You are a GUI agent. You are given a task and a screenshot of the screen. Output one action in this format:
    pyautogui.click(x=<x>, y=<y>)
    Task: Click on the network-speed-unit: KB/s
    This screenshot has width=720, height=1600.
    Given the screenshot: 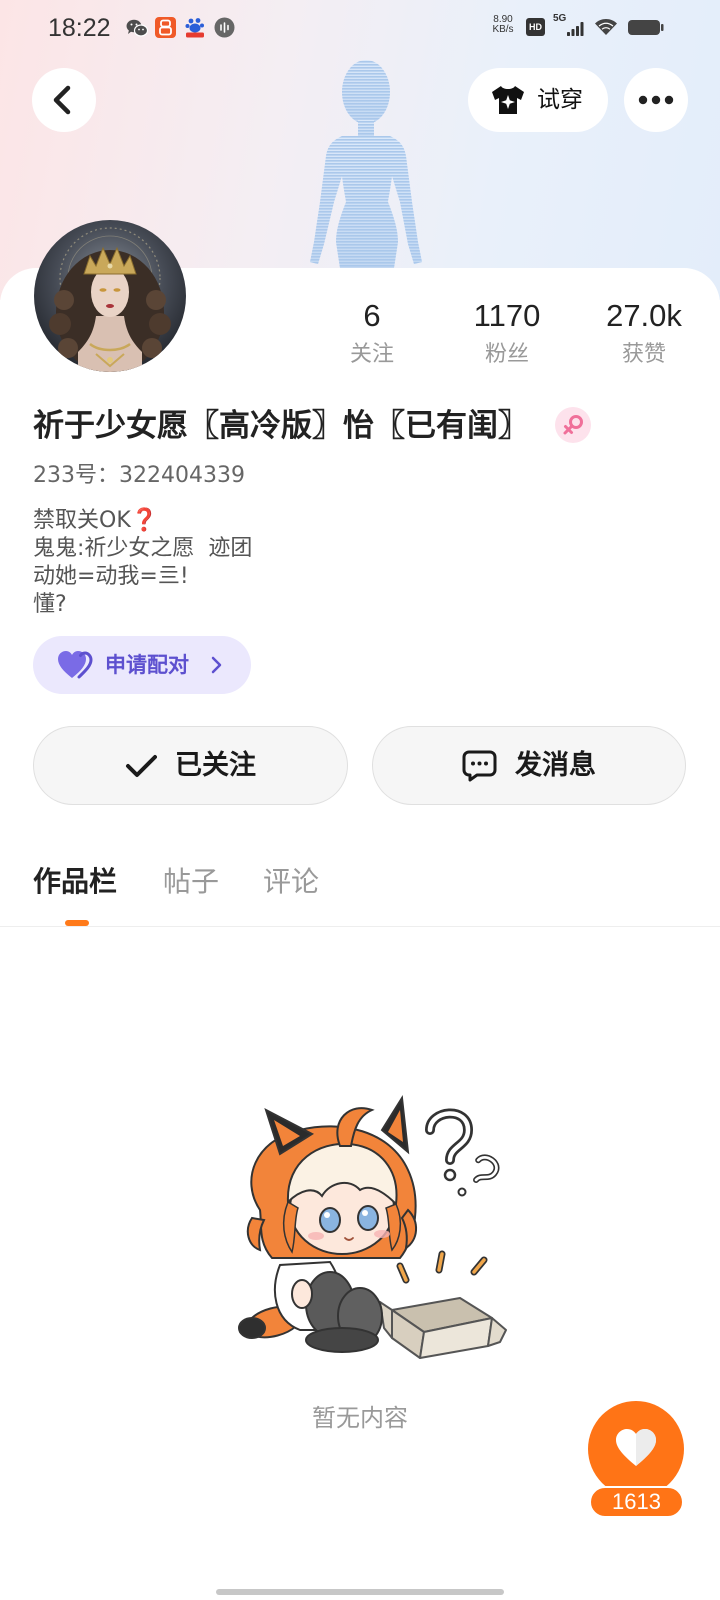 What is the action you would take?
    pyautogui.click(x=503, y=29)
    